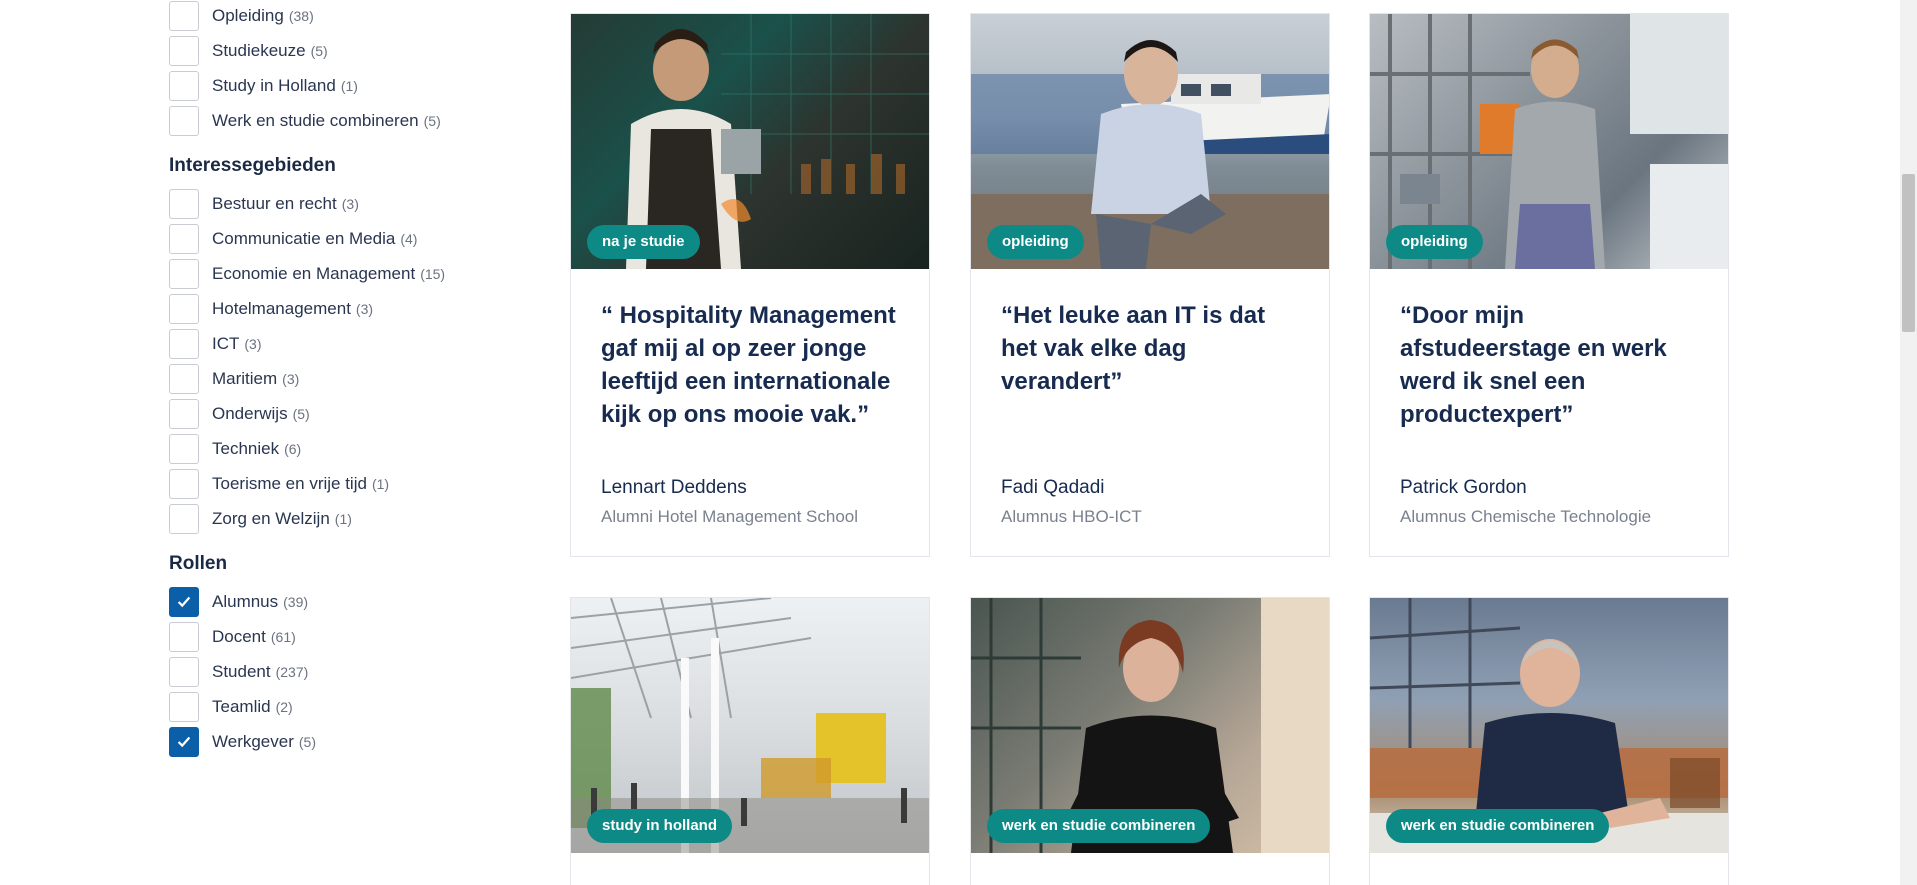 The height and width of the screenshot is (885, 1917). Describe the element at coordinates (304, 238) in the screenshot. I see `filter-label: Communicatie en Media` at that location.